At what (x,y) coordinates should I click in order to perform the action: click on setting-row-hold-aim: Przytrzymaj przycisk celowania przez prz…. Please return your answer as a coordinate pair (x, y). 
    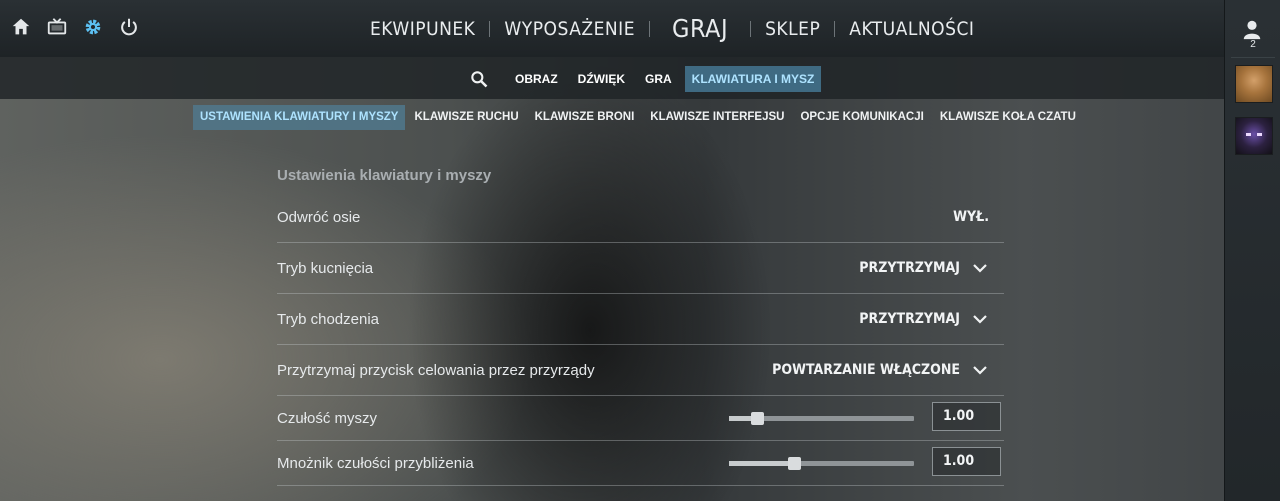
    Looking at the image, I should click on (640, 370).